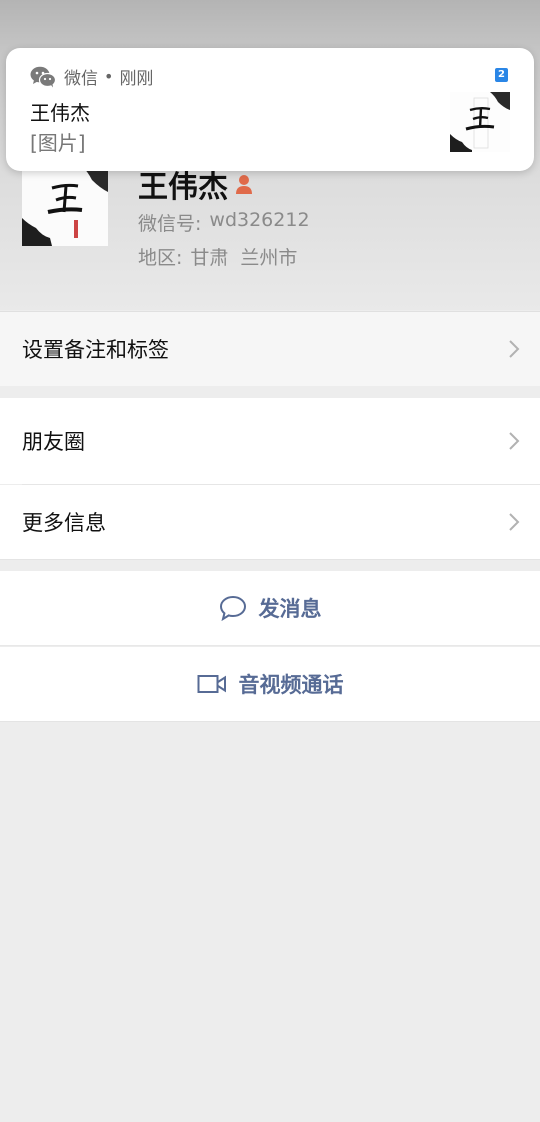 The image size is (540, 1122). Describe the element at coordinates (212, 684) in the screenshot. I see `video-camera-icon` at that location.